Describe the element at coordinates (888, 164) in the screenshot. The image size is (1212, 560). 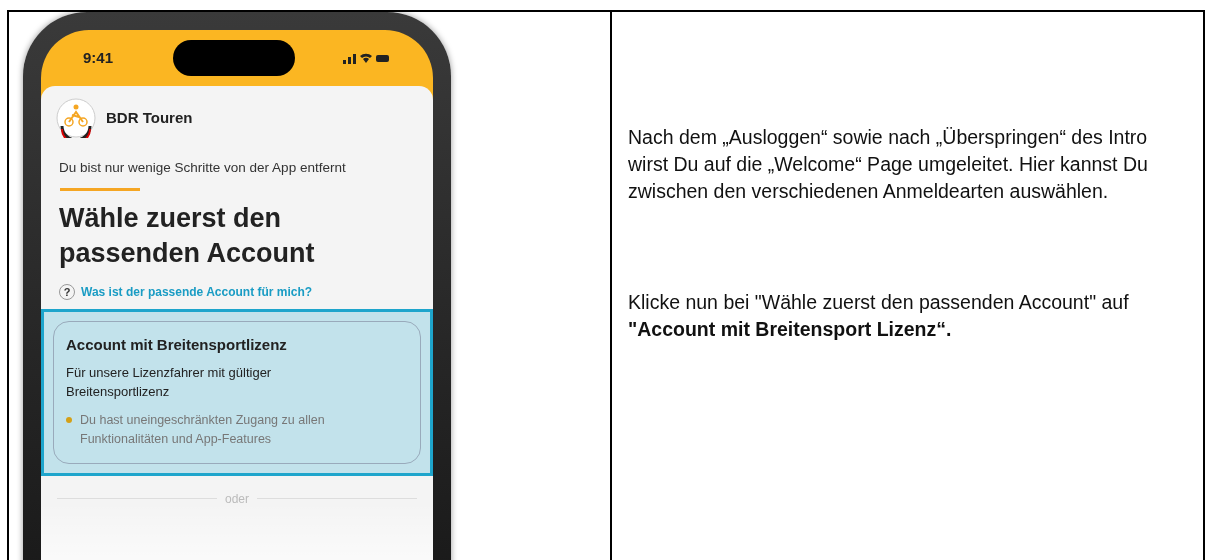
I see `instruction-paragraph: Nach dem „Ausloggen“ sowie nach „Überspringen“ des Intro wirst Du auf die „Welcome“ Page umgeleitet. Hier kannst Du zwischen den verschiedenen Anmeldearten auswählen.` at that location.